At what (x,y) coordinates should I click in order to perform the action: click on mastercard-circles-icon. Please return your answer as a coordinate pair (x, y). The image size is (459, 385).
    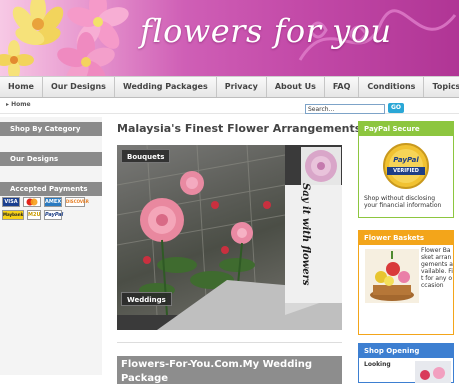
    Looking at the image, I should click on (32, 202).